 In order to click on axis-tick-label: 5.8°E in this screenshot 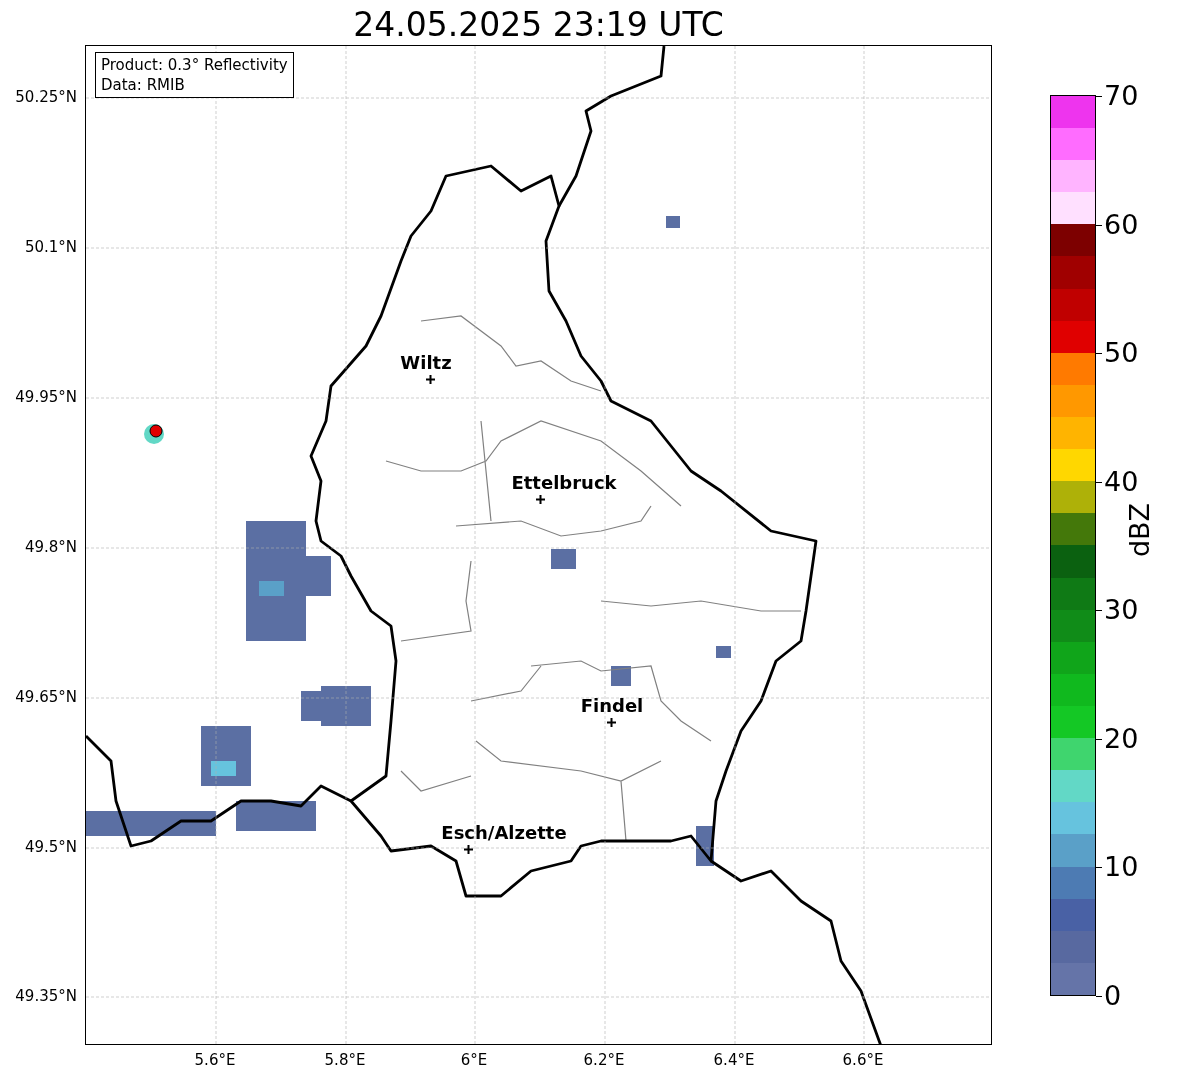, I will do `click(345, 1060)`.